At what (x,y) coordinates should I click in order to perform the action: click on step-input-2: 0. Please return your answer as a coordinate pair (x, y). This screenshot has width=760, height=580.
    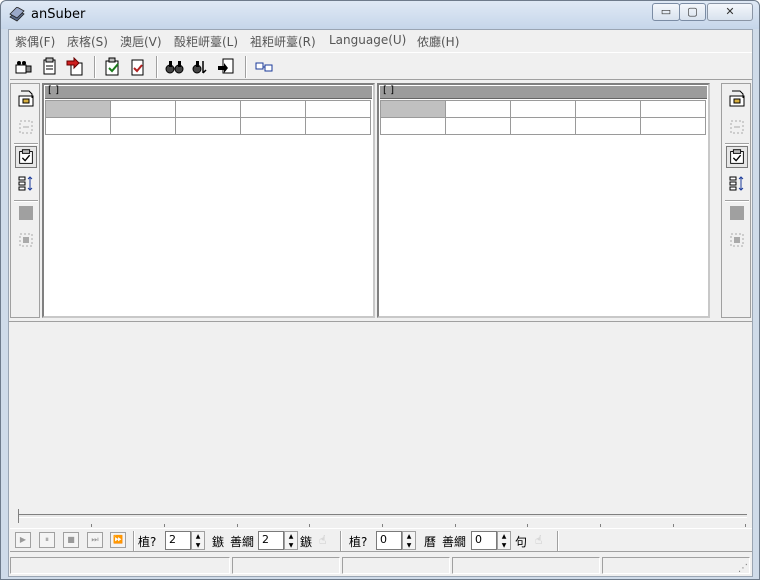
    Looking at the image, I should click on (484, 540).